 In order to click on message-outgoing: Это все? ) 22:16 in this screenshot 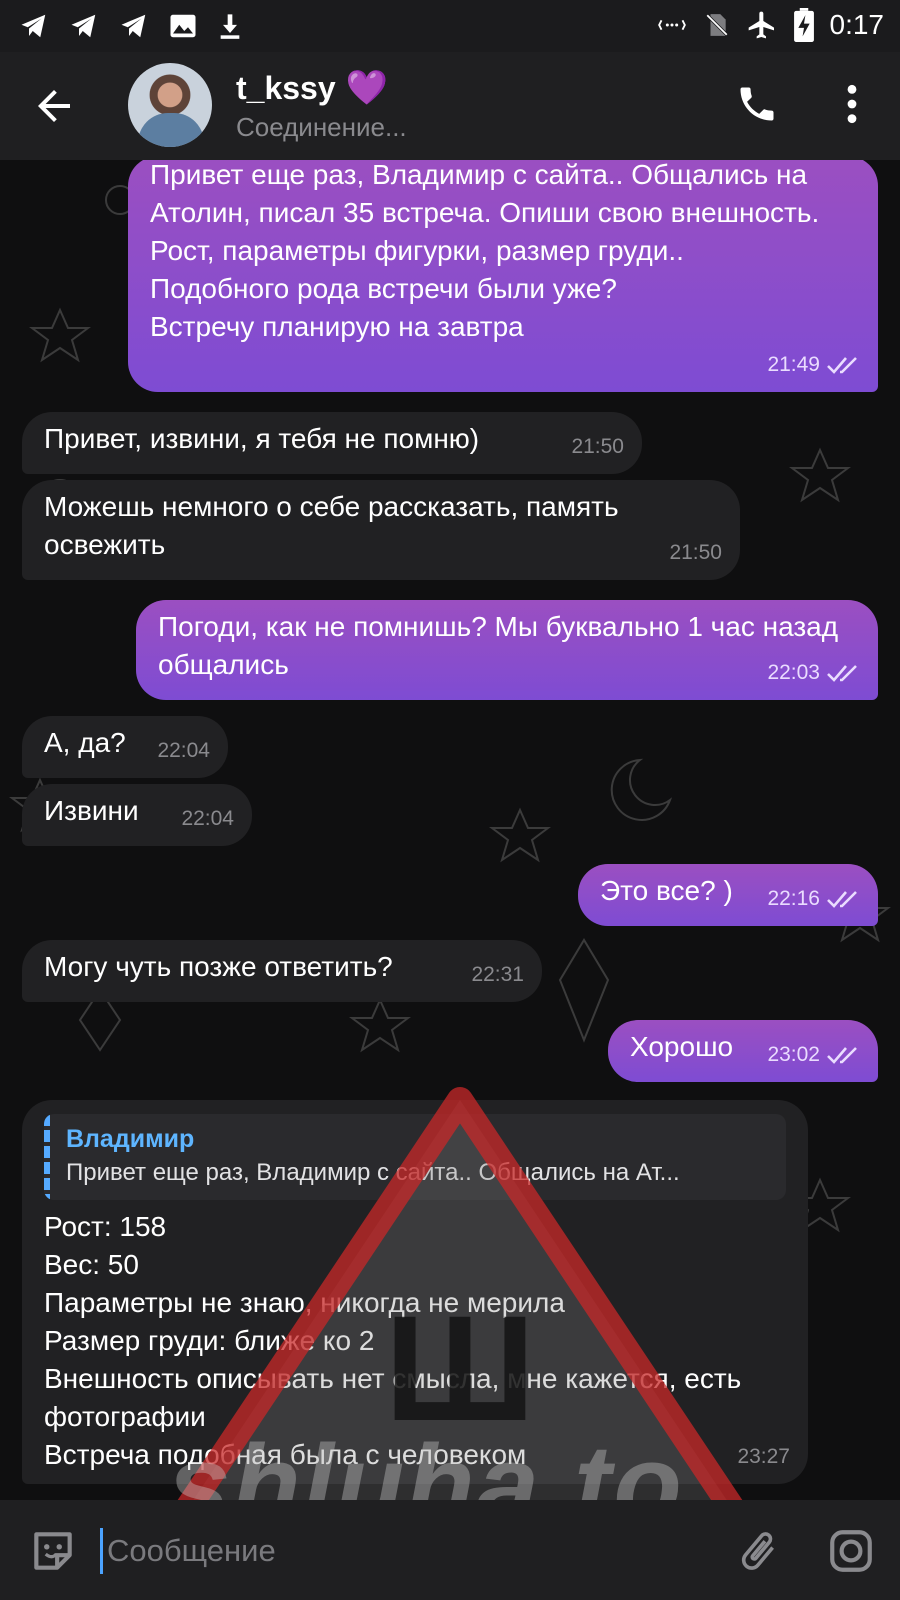, I will do `click(728, 895)`.